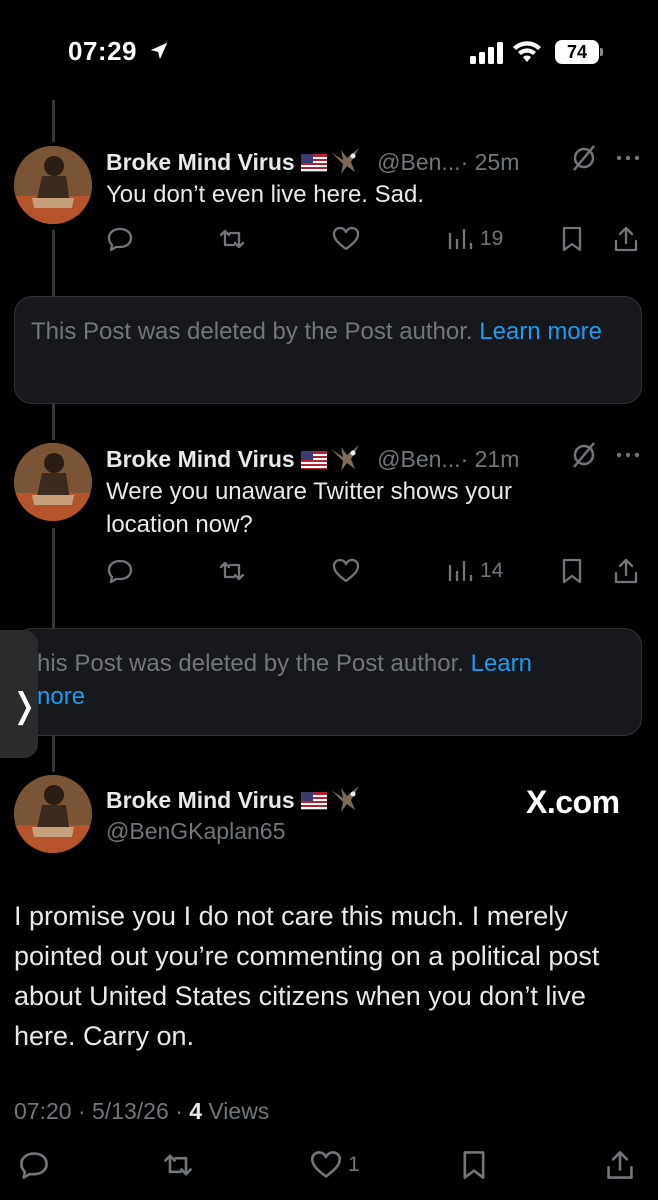 The height and width of the screenshot is (1200, 658). What do you see at coordinates (159, 51) in the screenshot?
I see `location-arrow-icon` at bounding box center [159, 51].